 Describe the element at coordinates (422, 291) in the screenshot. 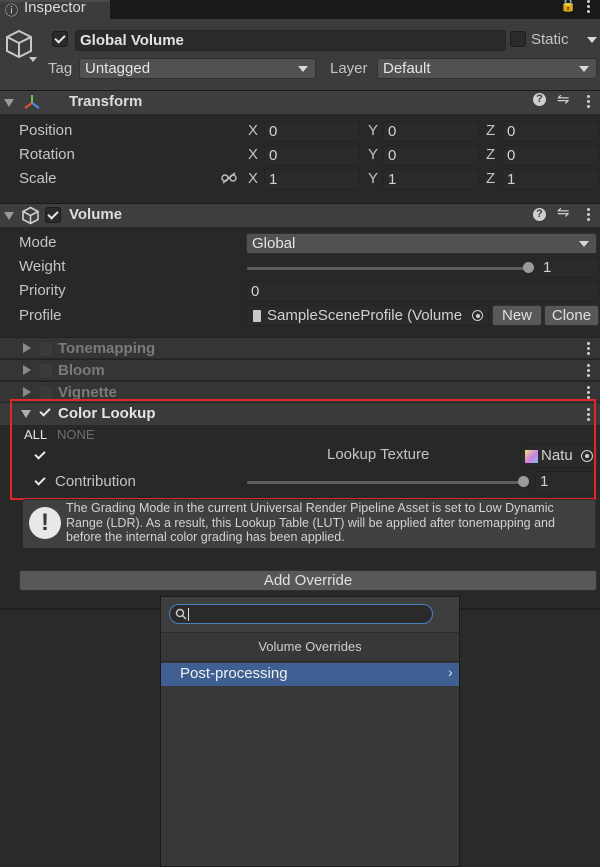

I see `priority-field: 0` at that location.